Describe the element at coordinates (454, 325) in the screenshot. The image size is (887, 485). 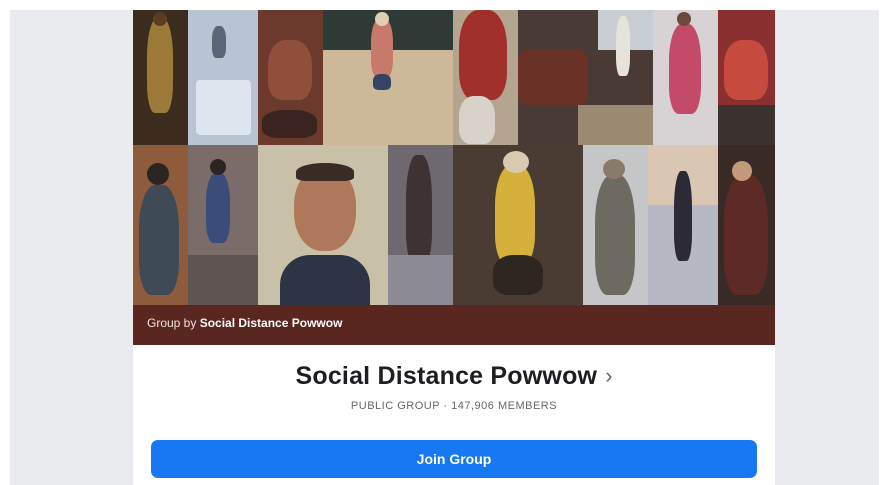
I see `cover-caption: Group by Social Distance Powwow` at that location.